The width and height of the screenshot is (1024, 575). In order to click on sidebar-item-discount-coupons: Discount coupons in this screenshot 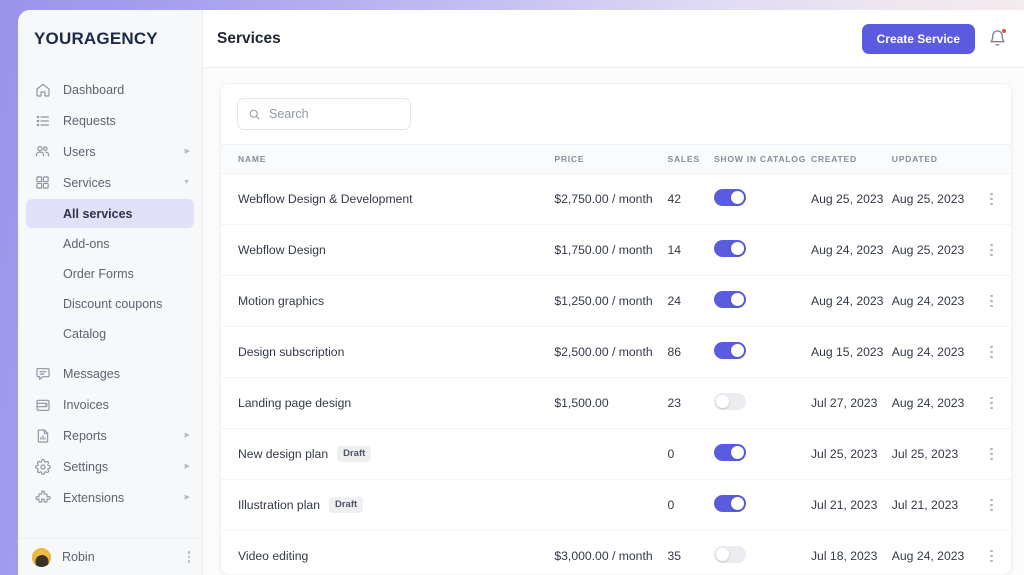, I will do `click(110, 303)`.